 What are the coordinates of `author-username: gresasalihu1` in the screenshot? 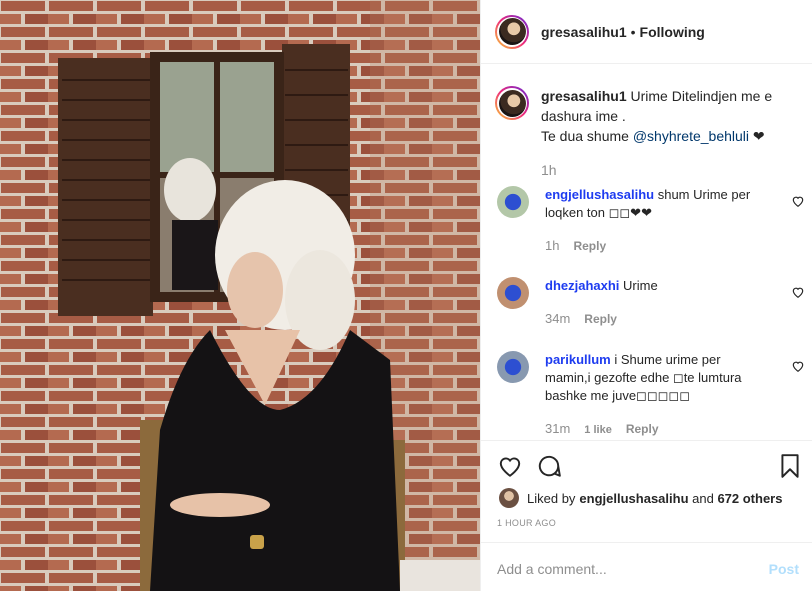 It's located at (584, 32).